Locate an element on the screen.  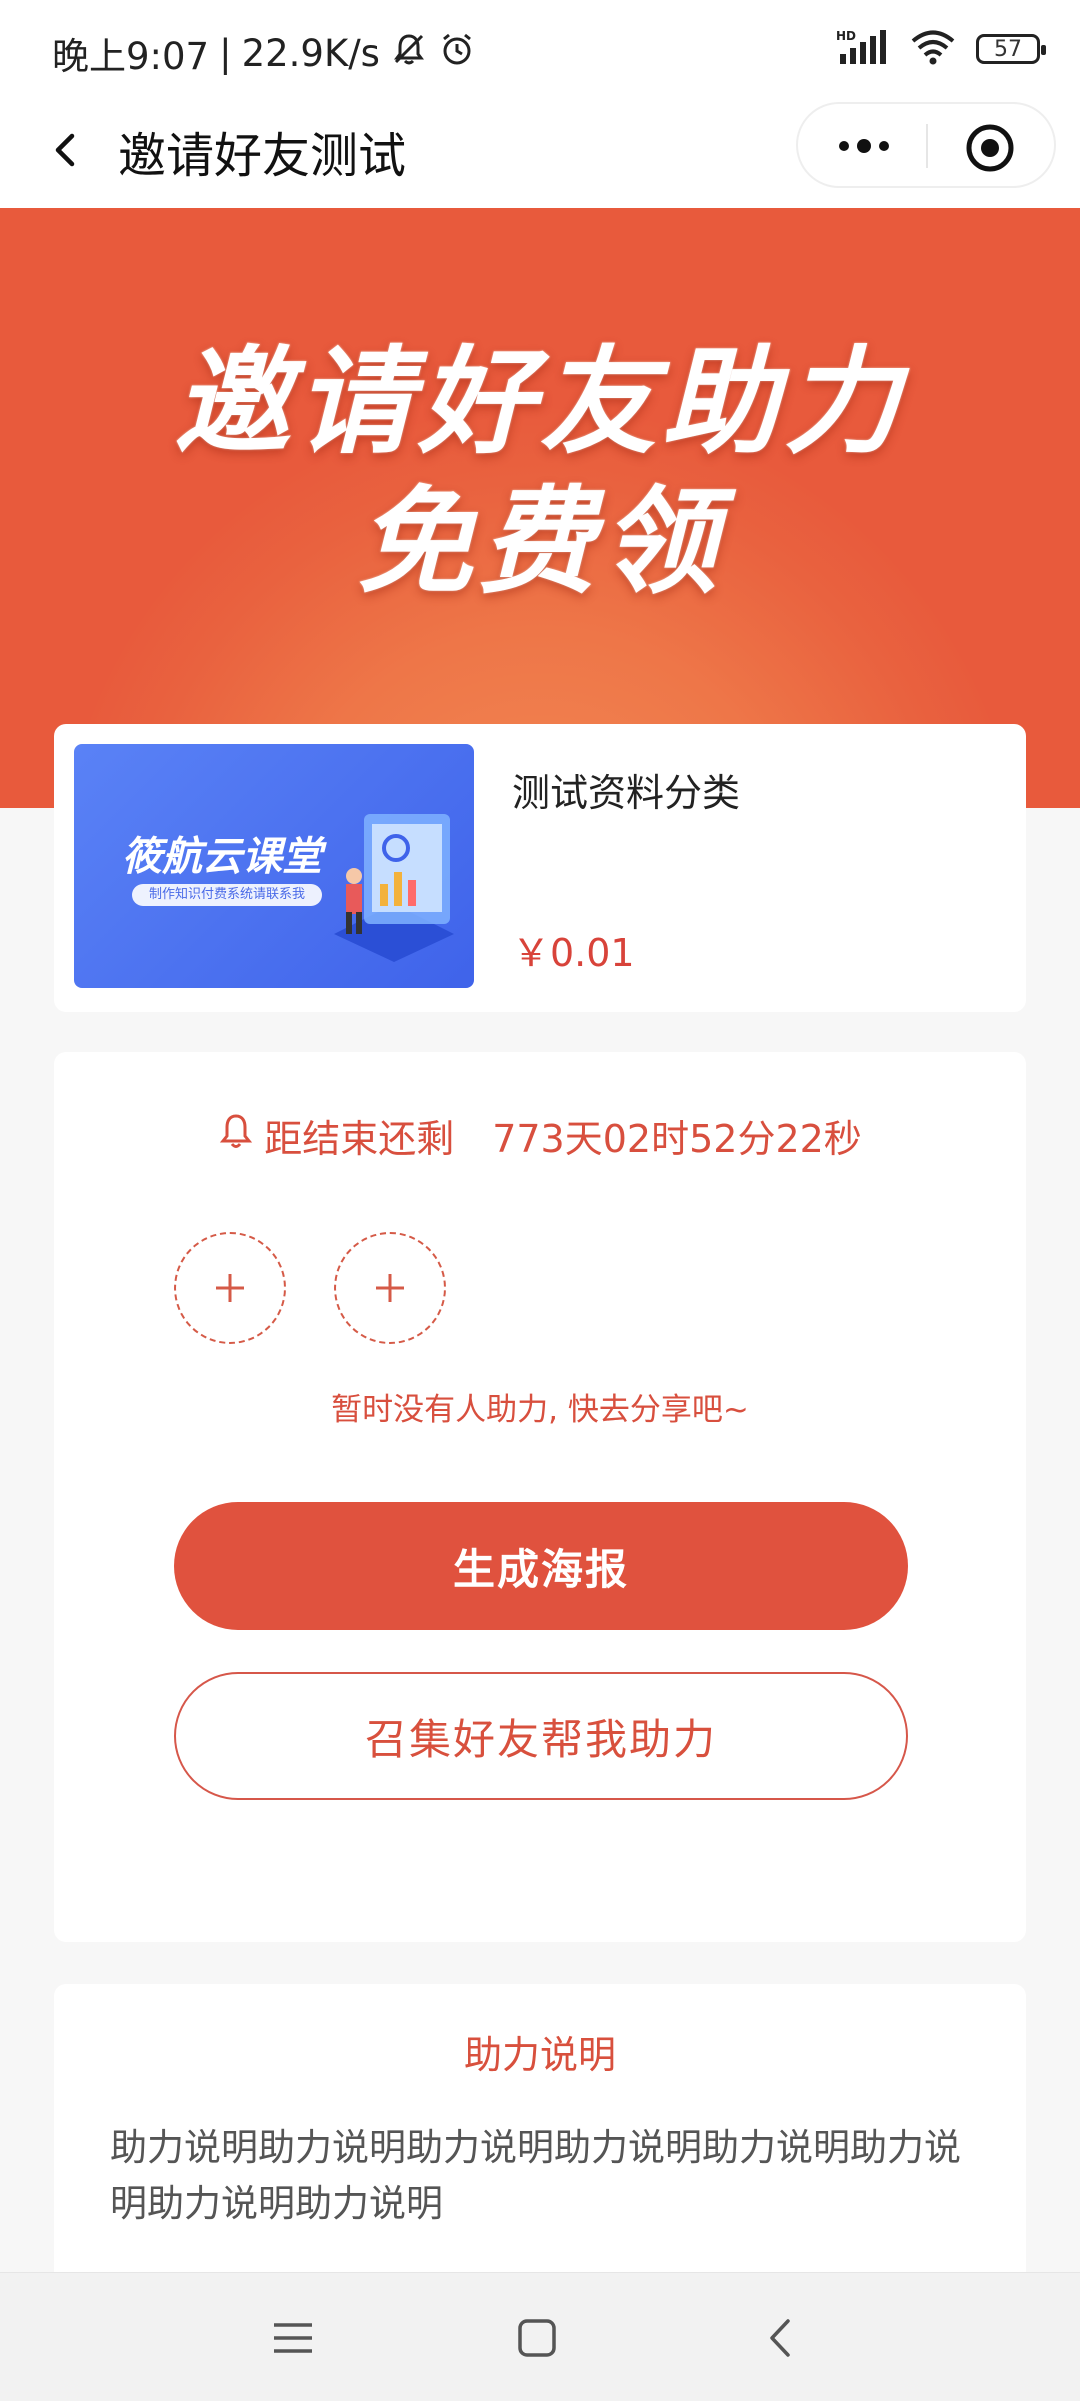
alarm-icon is located at coordinates (457, 53).